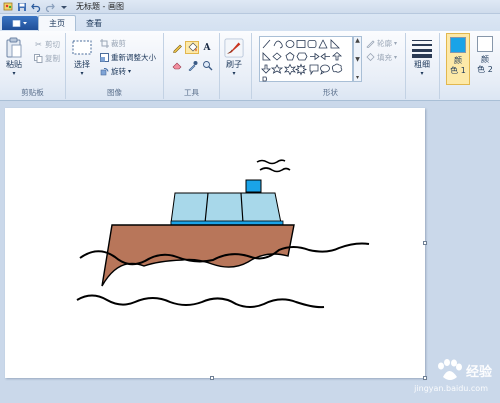  What do you see at coordinates (370, 57) in the screenshot?
I see `fill-icon` at bounding box center [370, 57].